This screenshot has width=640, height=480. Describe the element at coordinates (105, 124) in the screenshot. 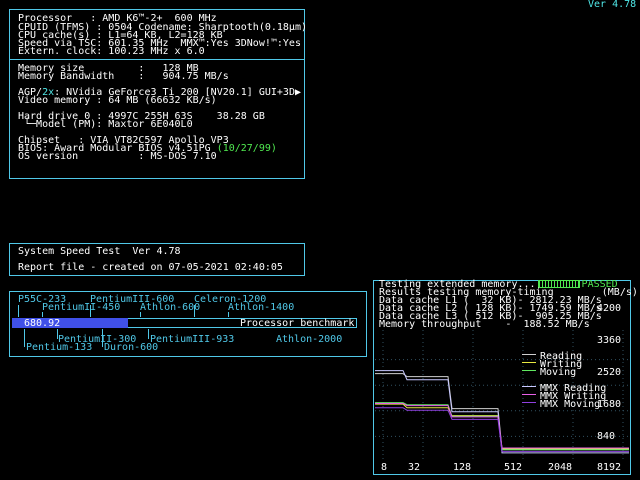

I see `hard-drive-model-line: └─Model (PM): Maxtor 6E040L0` at that location.